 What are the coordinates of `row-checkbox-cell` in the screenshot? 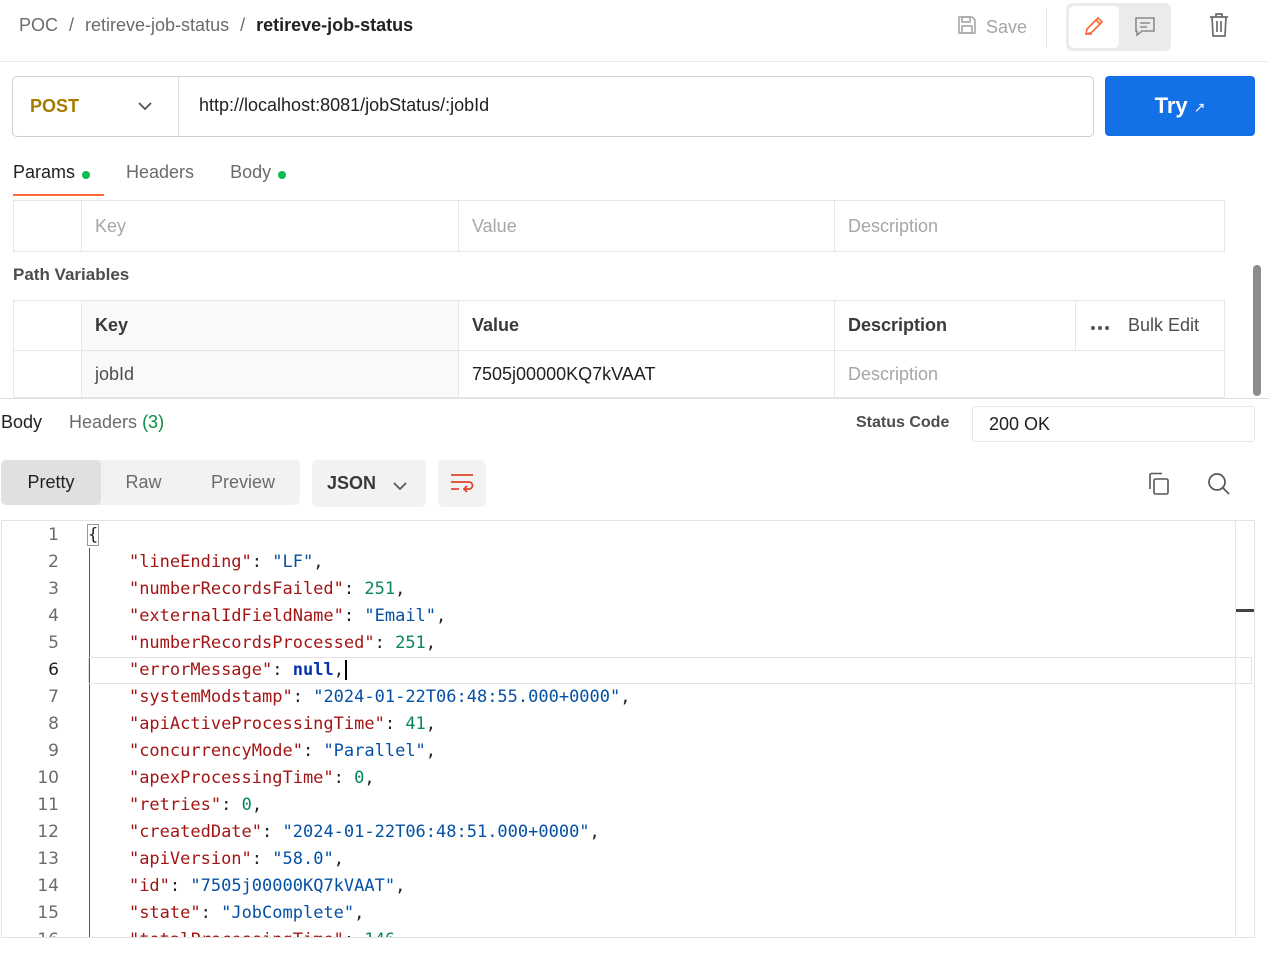 It's located at (47, 374).